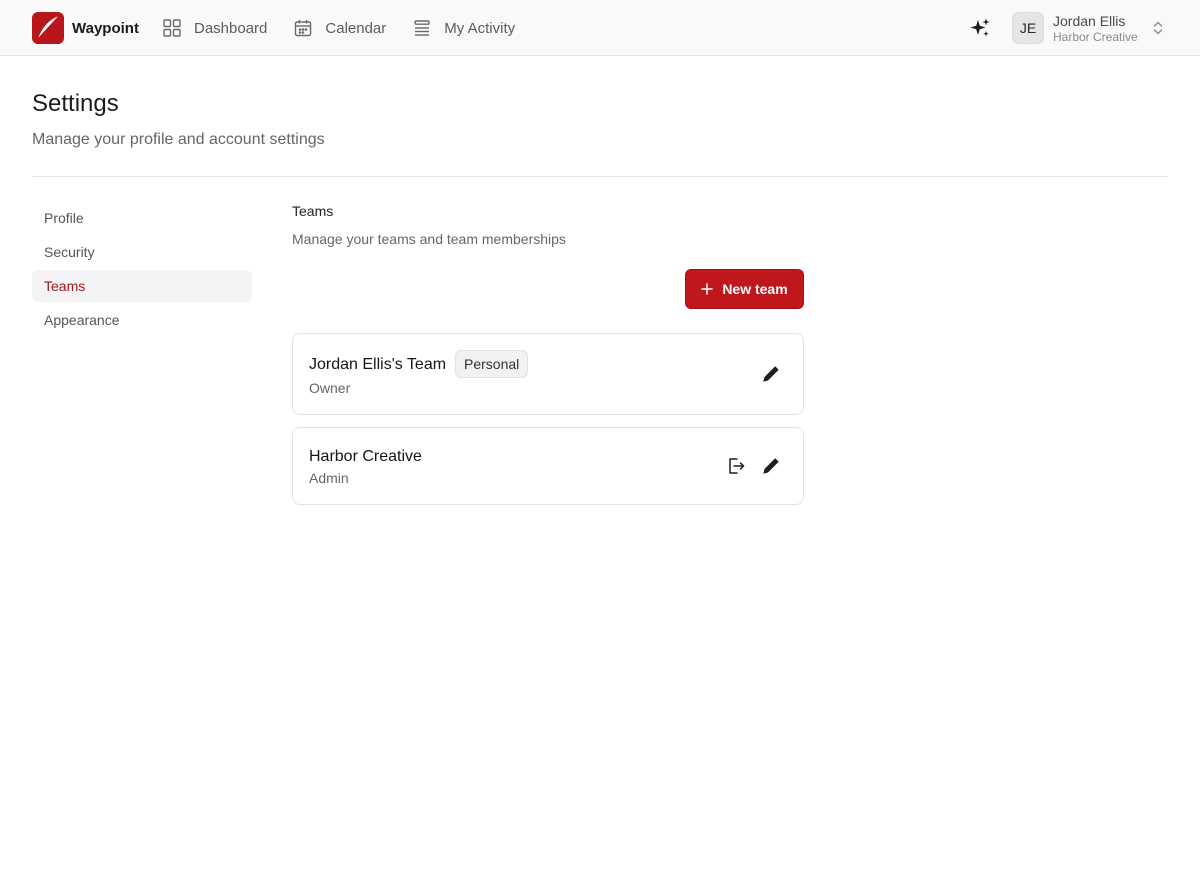  What do you see at coordinates (480, 28) in the screenshot?
I see `nav-my-activity-label: My Activity` at bounding box center [480, 28].